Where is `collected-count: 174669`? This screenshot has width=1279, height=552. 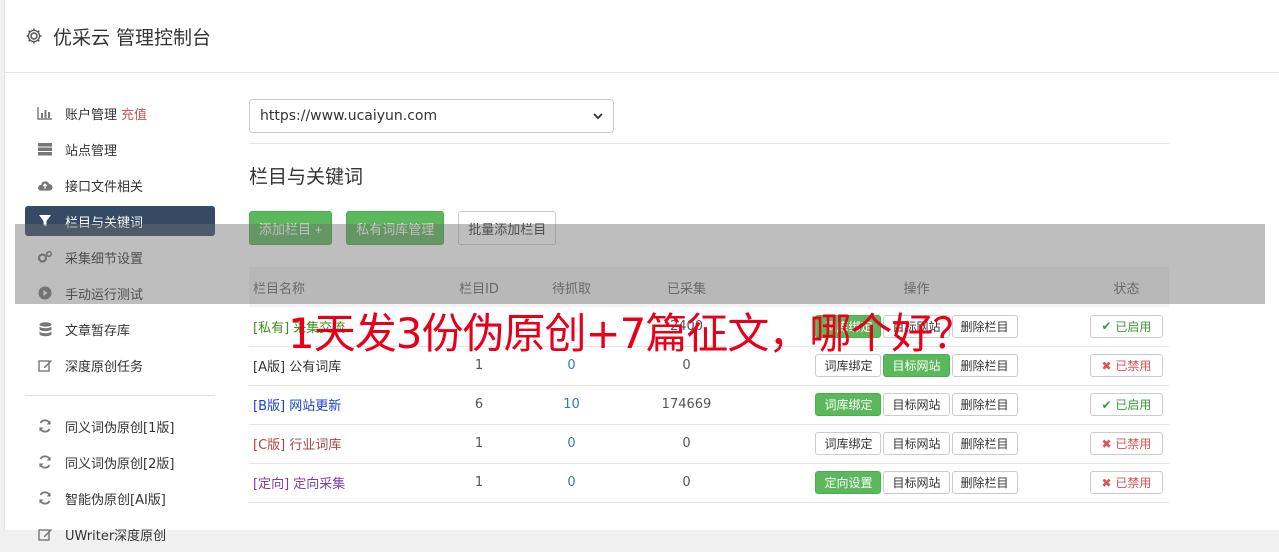 collected-count: 174669 is located at coordinates (686, 404).